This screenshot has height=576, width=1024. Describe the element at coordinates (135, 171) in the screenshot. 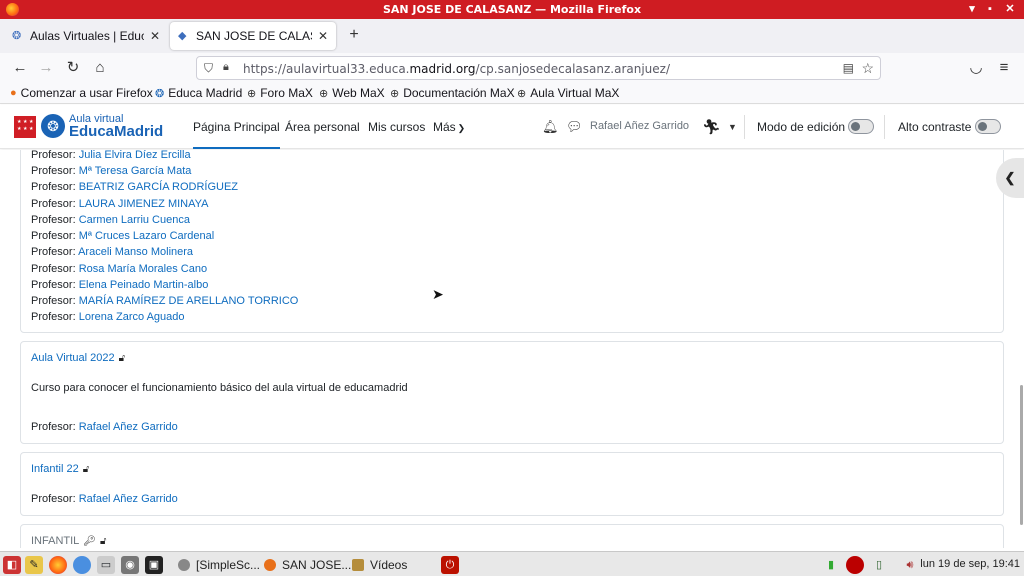

I see `professor-link: Mª Teresa García Mata` at that location.